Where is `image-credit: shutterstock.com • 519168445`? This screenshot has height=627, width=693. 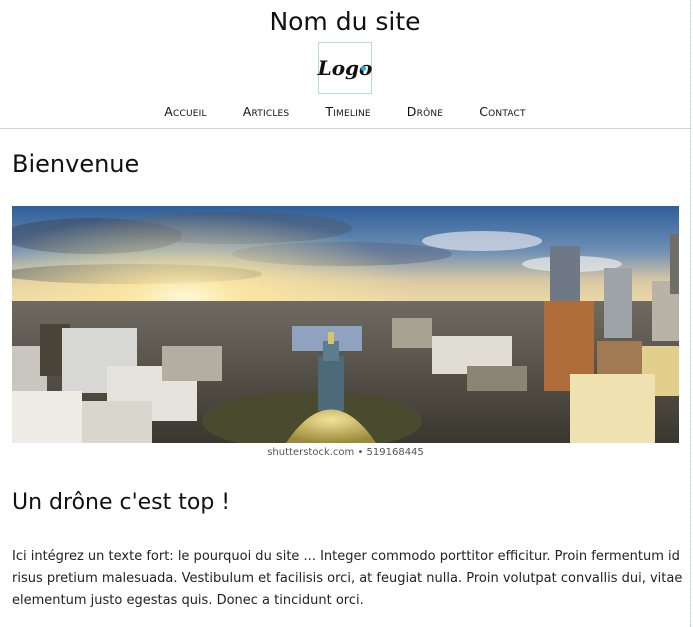 image-credit: shutterstock.com • 519168445 is located at coordinates (345, 452).